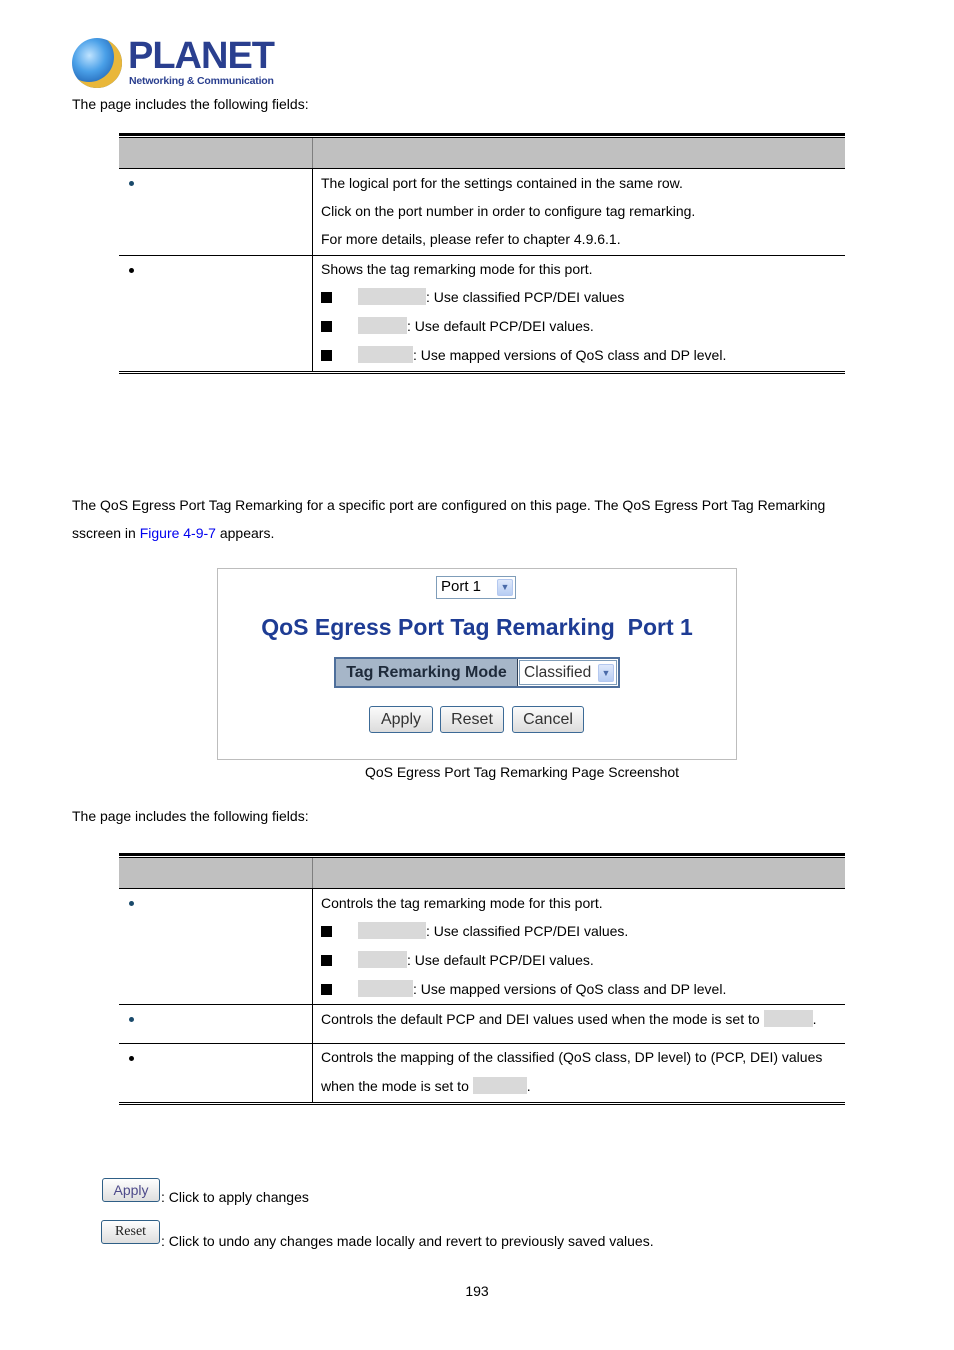 The width and height of the screenshot is (954, 1350). What do you see at coordinates (472, 719) in the screenshot?
I see `reset-button: Reset` at bounding box center [472, 719].